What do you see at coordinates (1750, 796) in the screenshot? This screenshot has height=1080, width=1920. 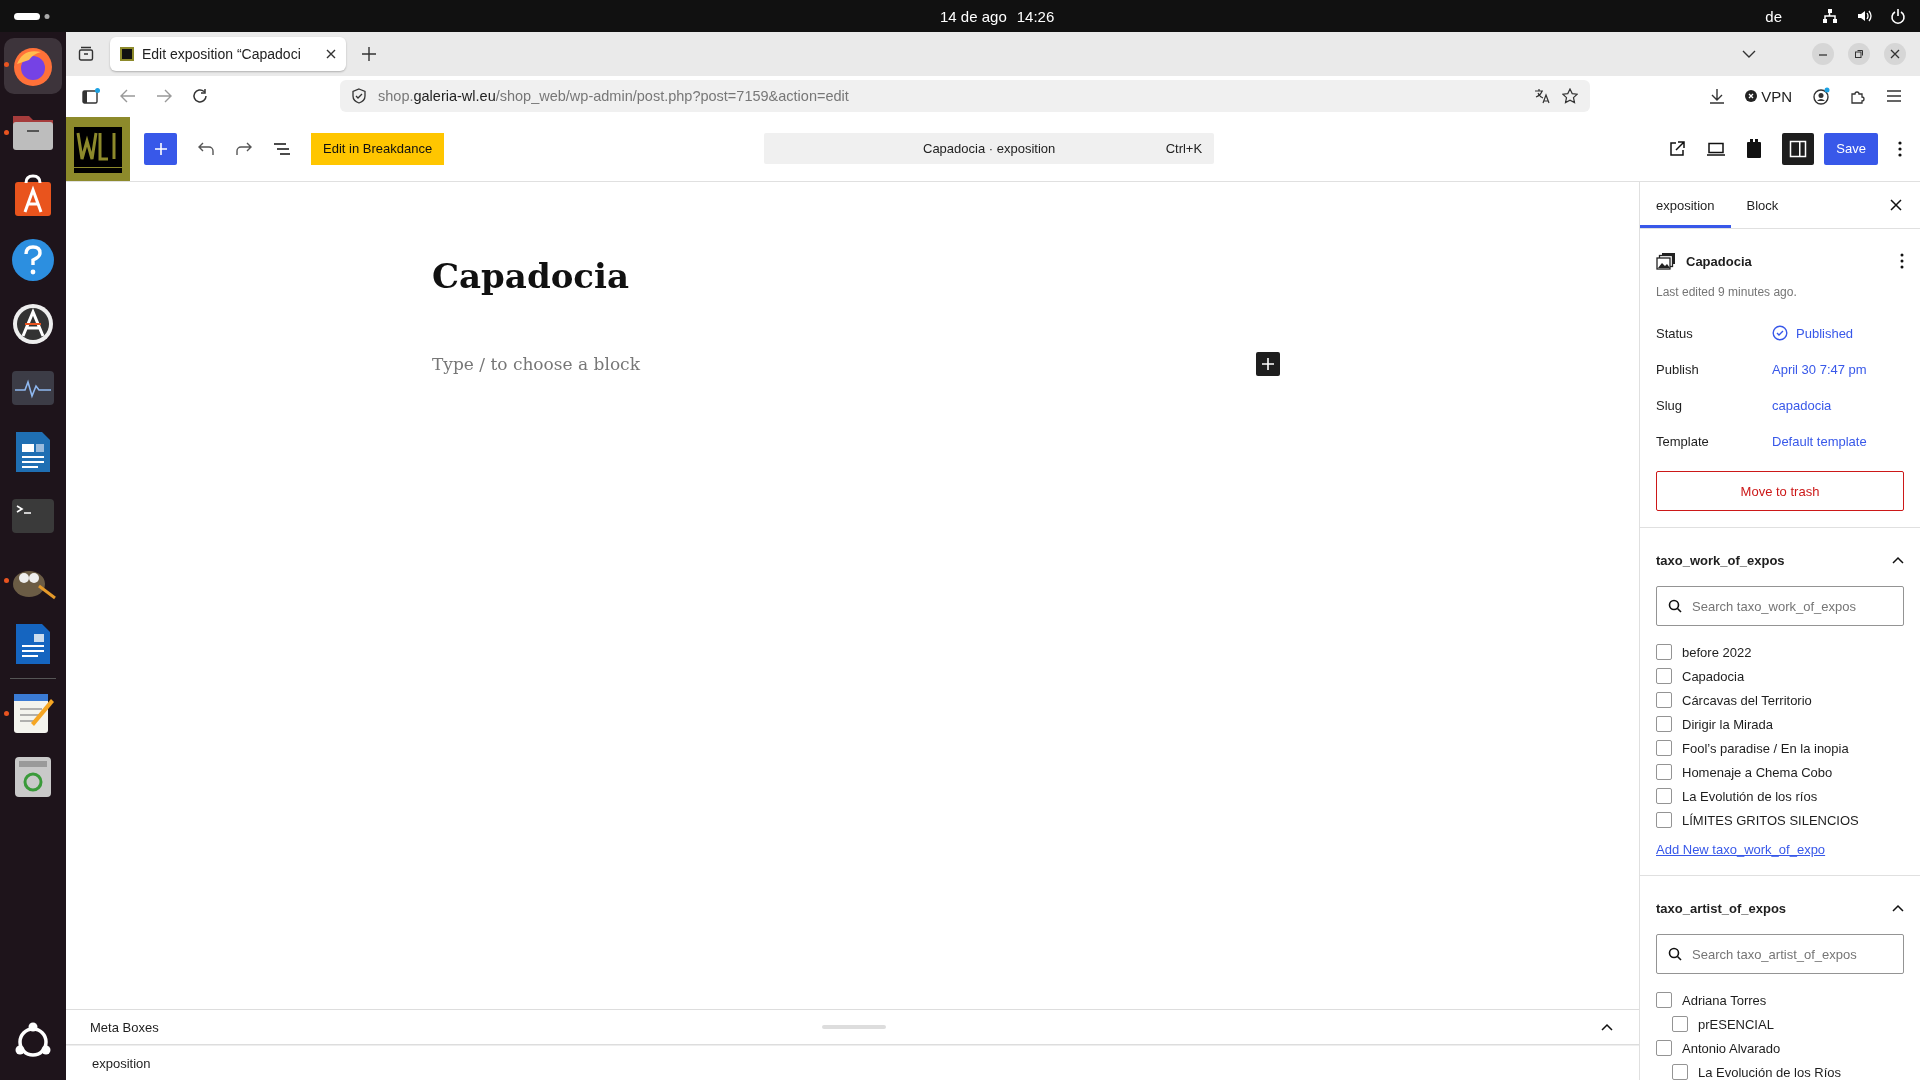 I see `term-label: La Evolutión de los ríos` at bounding box center [1750, 796].